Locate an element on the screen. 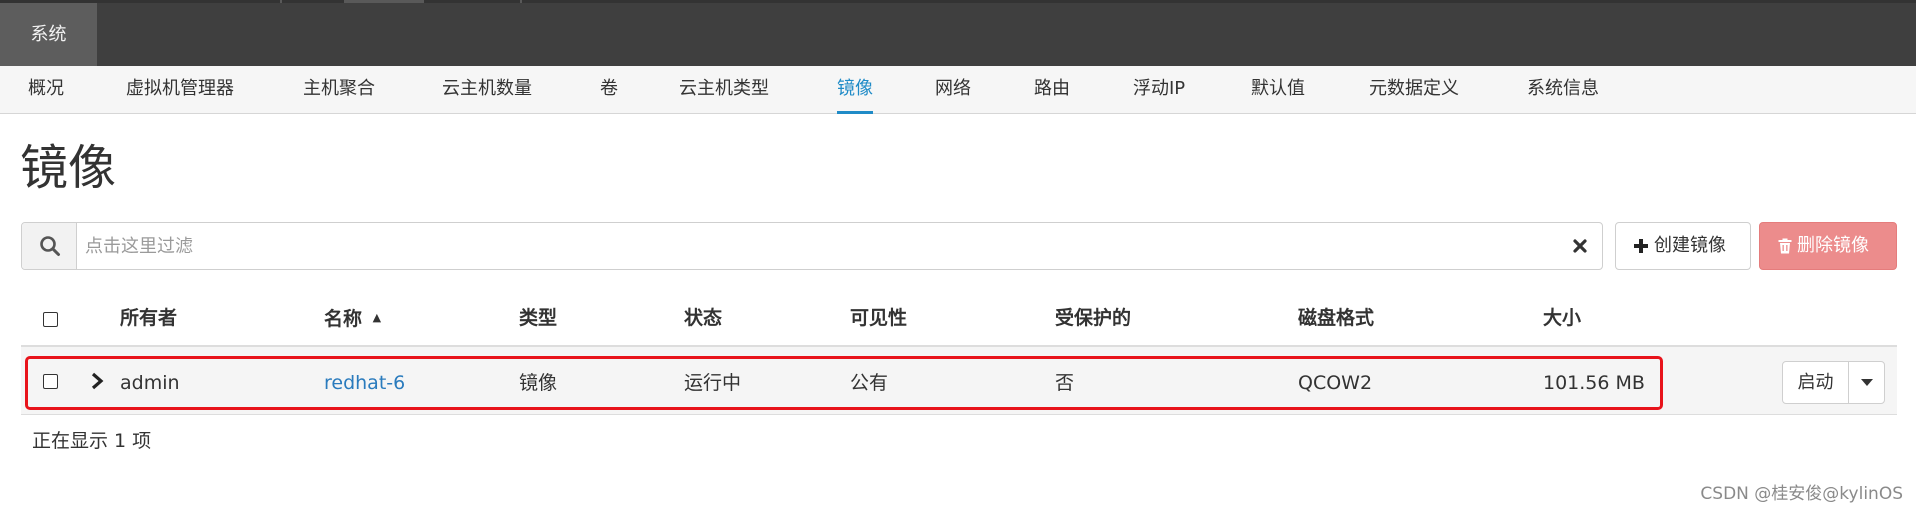 The image size is (1916, 514). page-title: 镜像 is located at coordinates (68, 168).